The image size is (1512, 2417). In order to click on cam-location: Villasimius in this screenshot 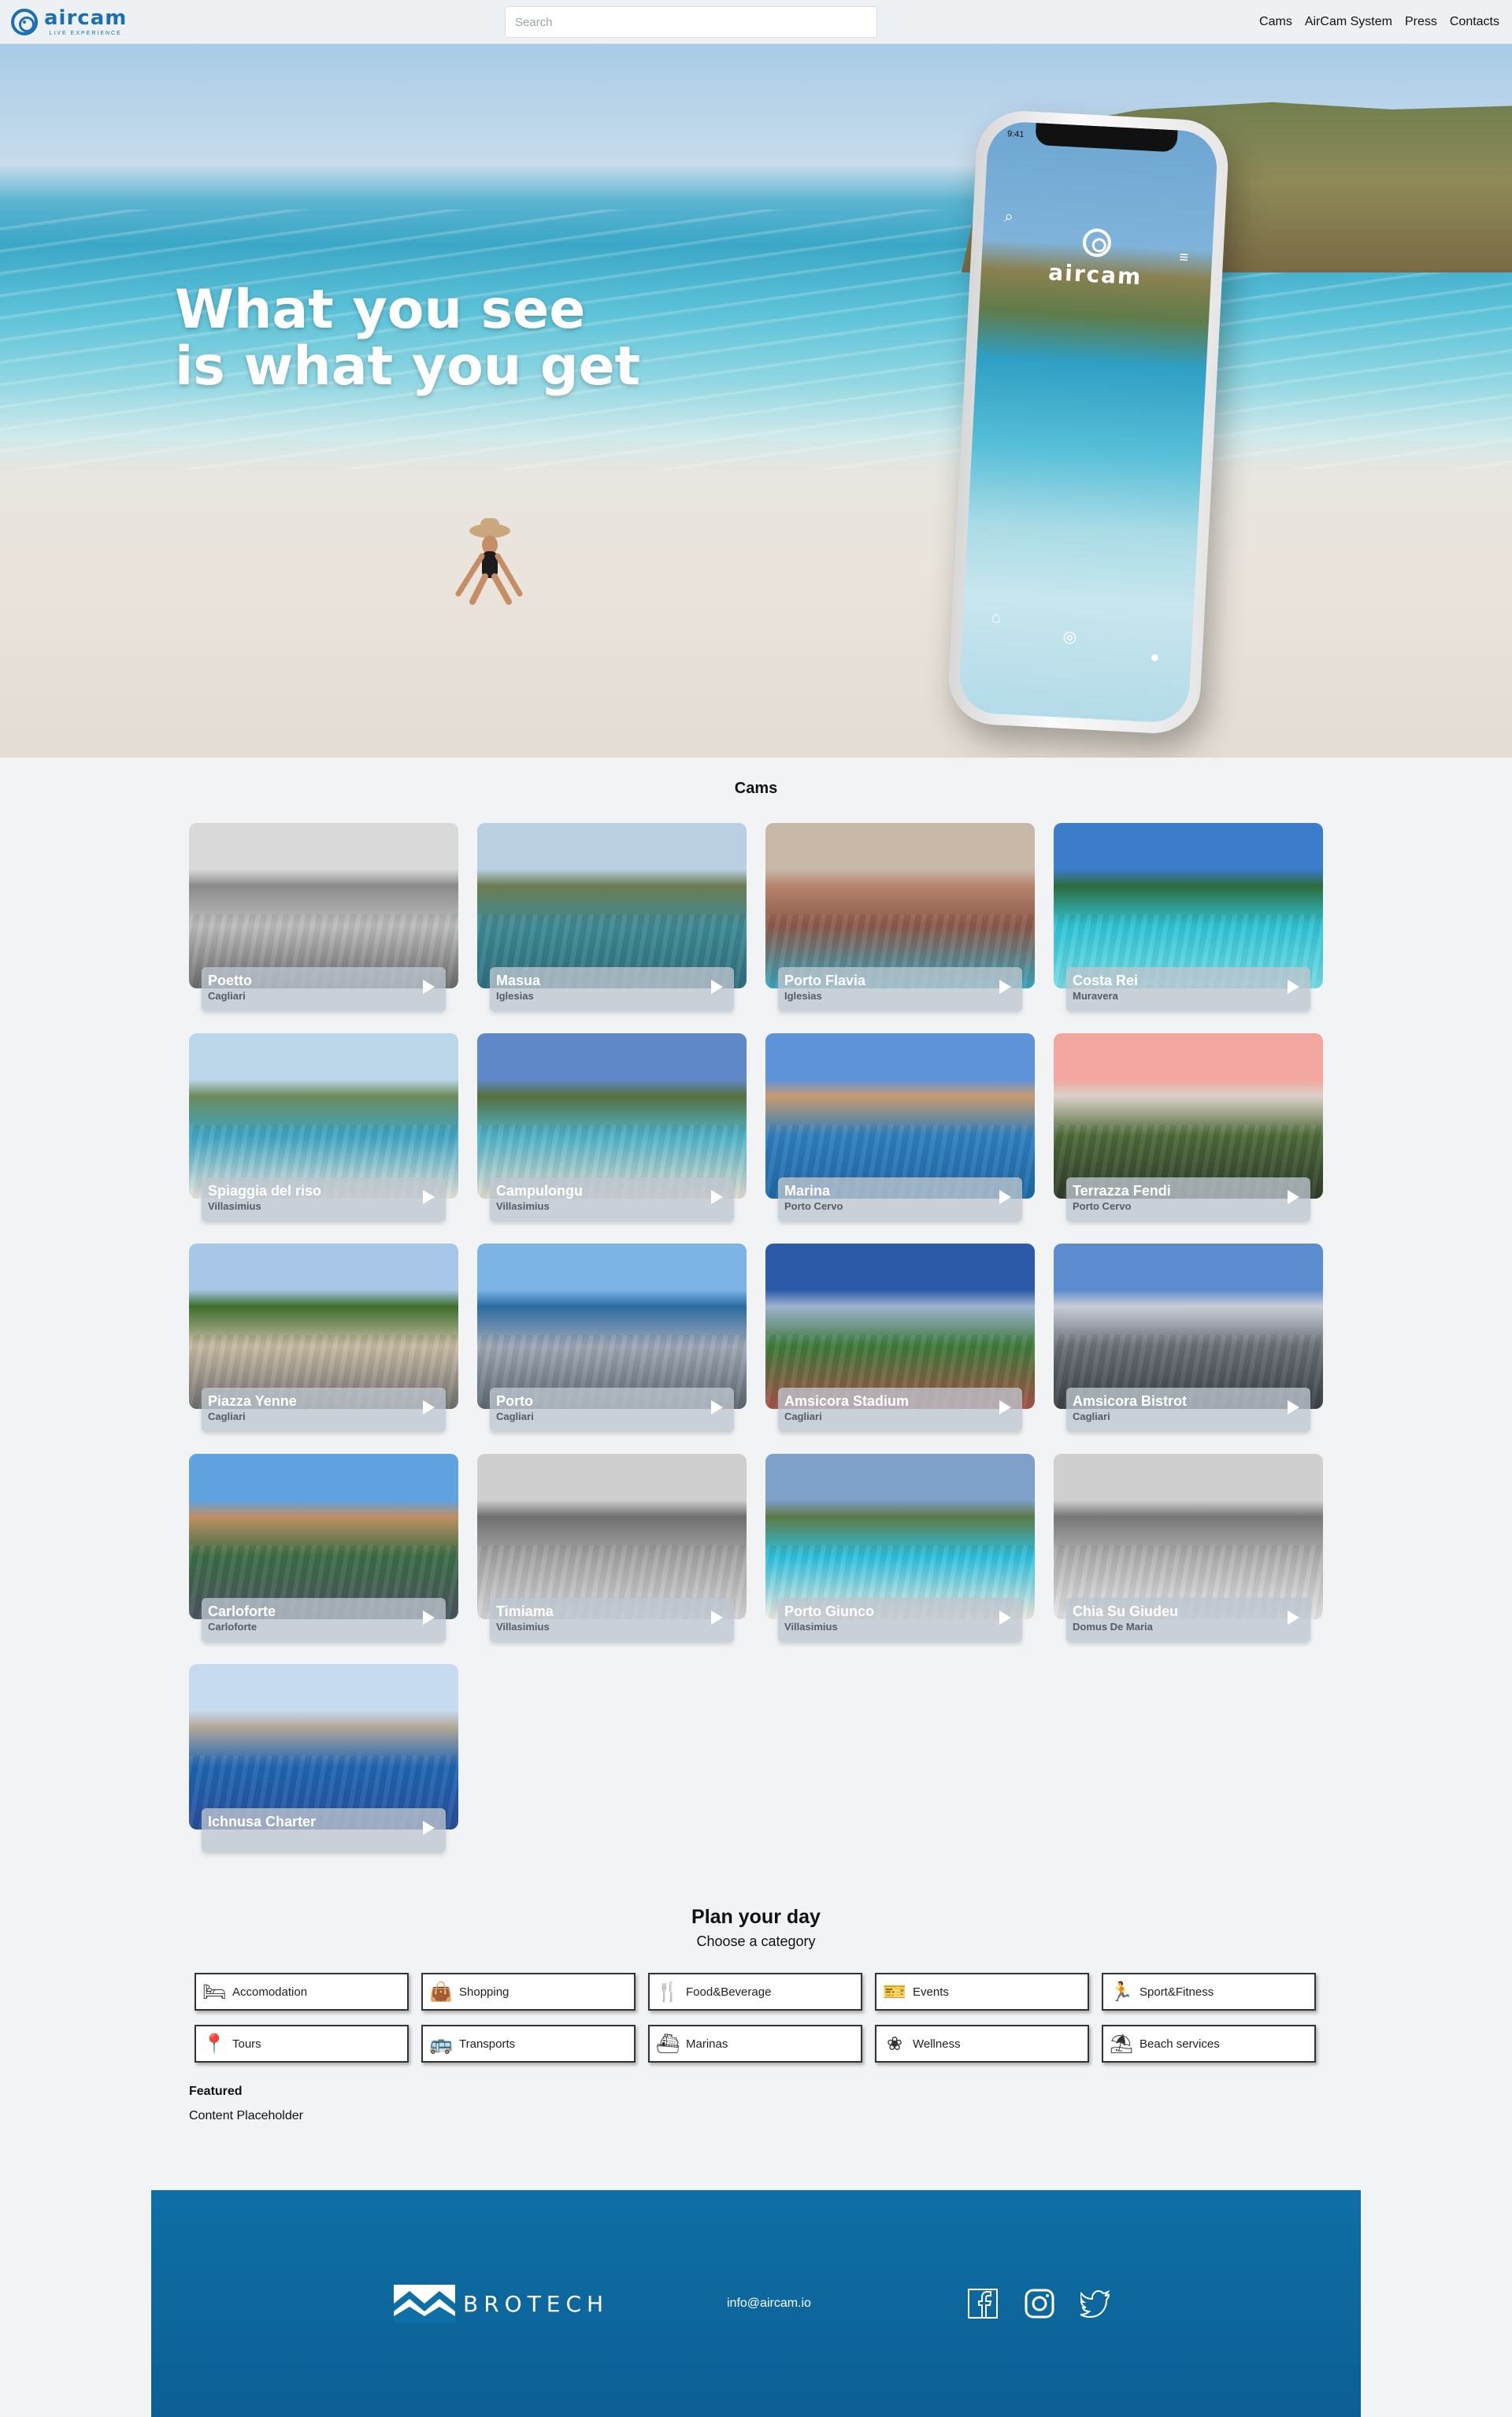, I will do `click(811, 1627)`.